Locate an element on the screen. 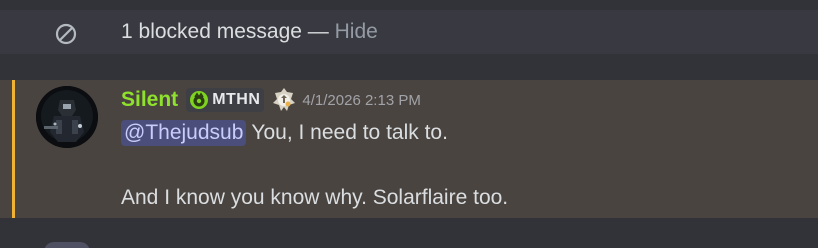  chat-top-strip is located at coordinates (409, 5).